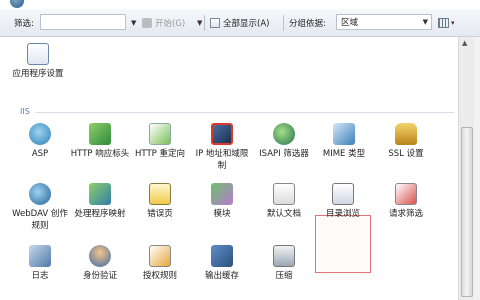 Image resolution: width=480 pixels, height=300 pixels. What do you see at coordinates (100, 134) in the screenshot?
I see `http-response-headers-icon` at bounding box center [100, 134].